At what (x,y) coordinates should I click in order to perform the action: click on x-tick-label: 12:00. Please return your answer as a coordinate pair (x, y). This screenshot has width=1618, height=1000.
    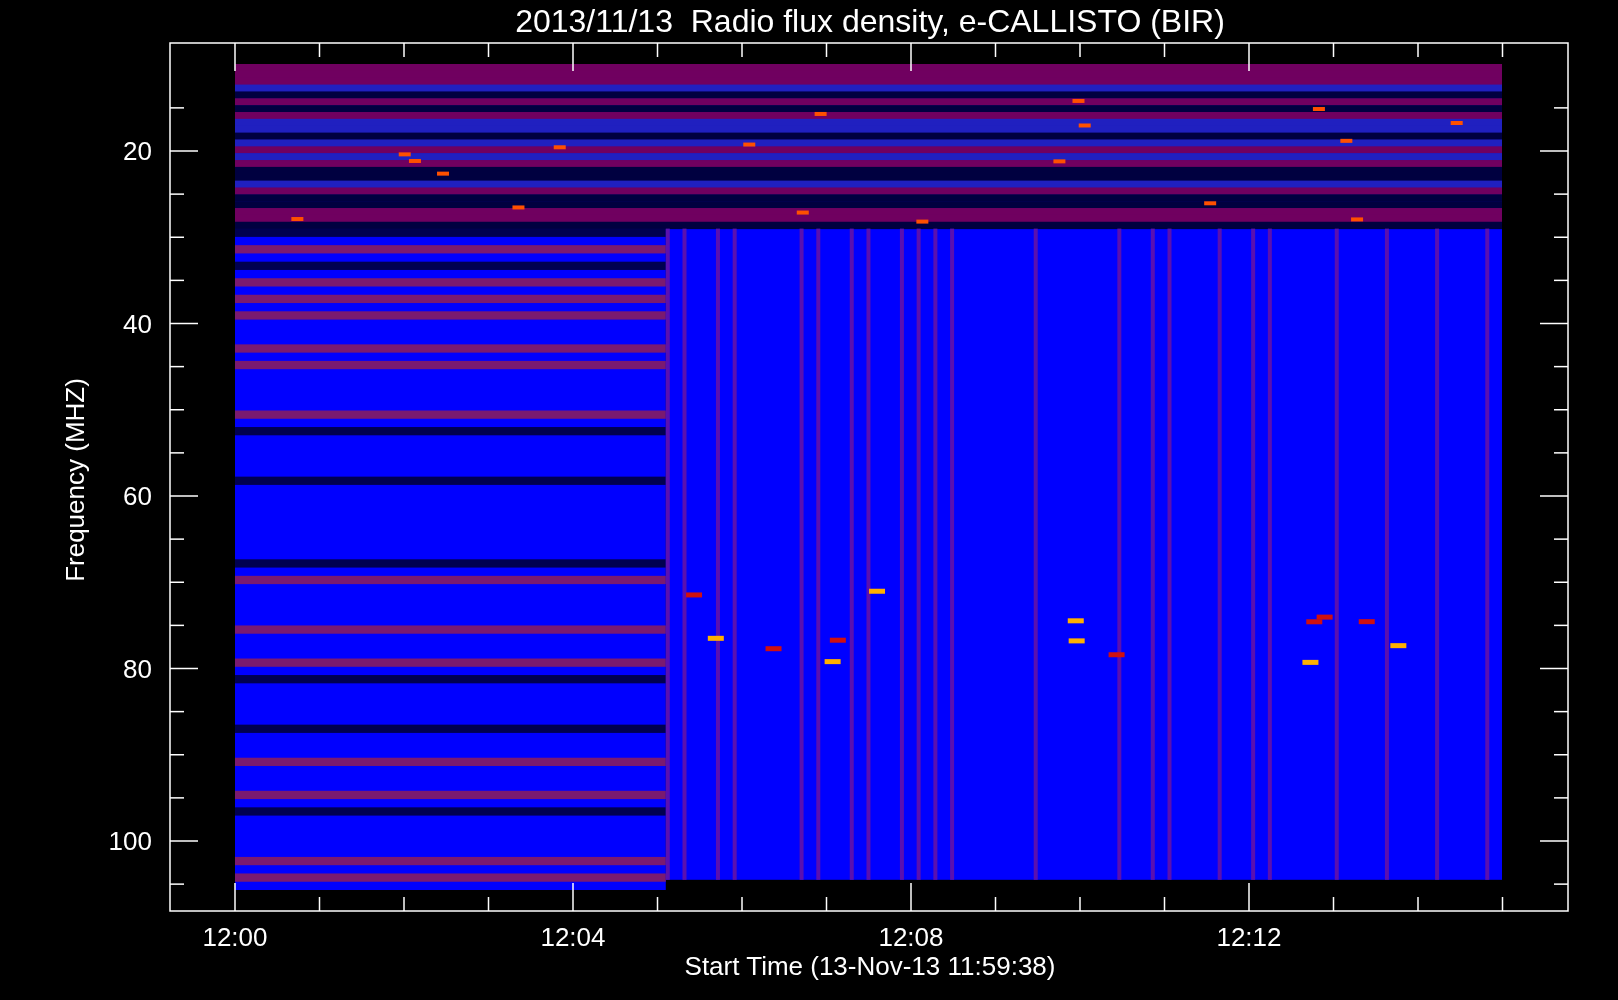
    Looking at the image, I should click on (235, 937).